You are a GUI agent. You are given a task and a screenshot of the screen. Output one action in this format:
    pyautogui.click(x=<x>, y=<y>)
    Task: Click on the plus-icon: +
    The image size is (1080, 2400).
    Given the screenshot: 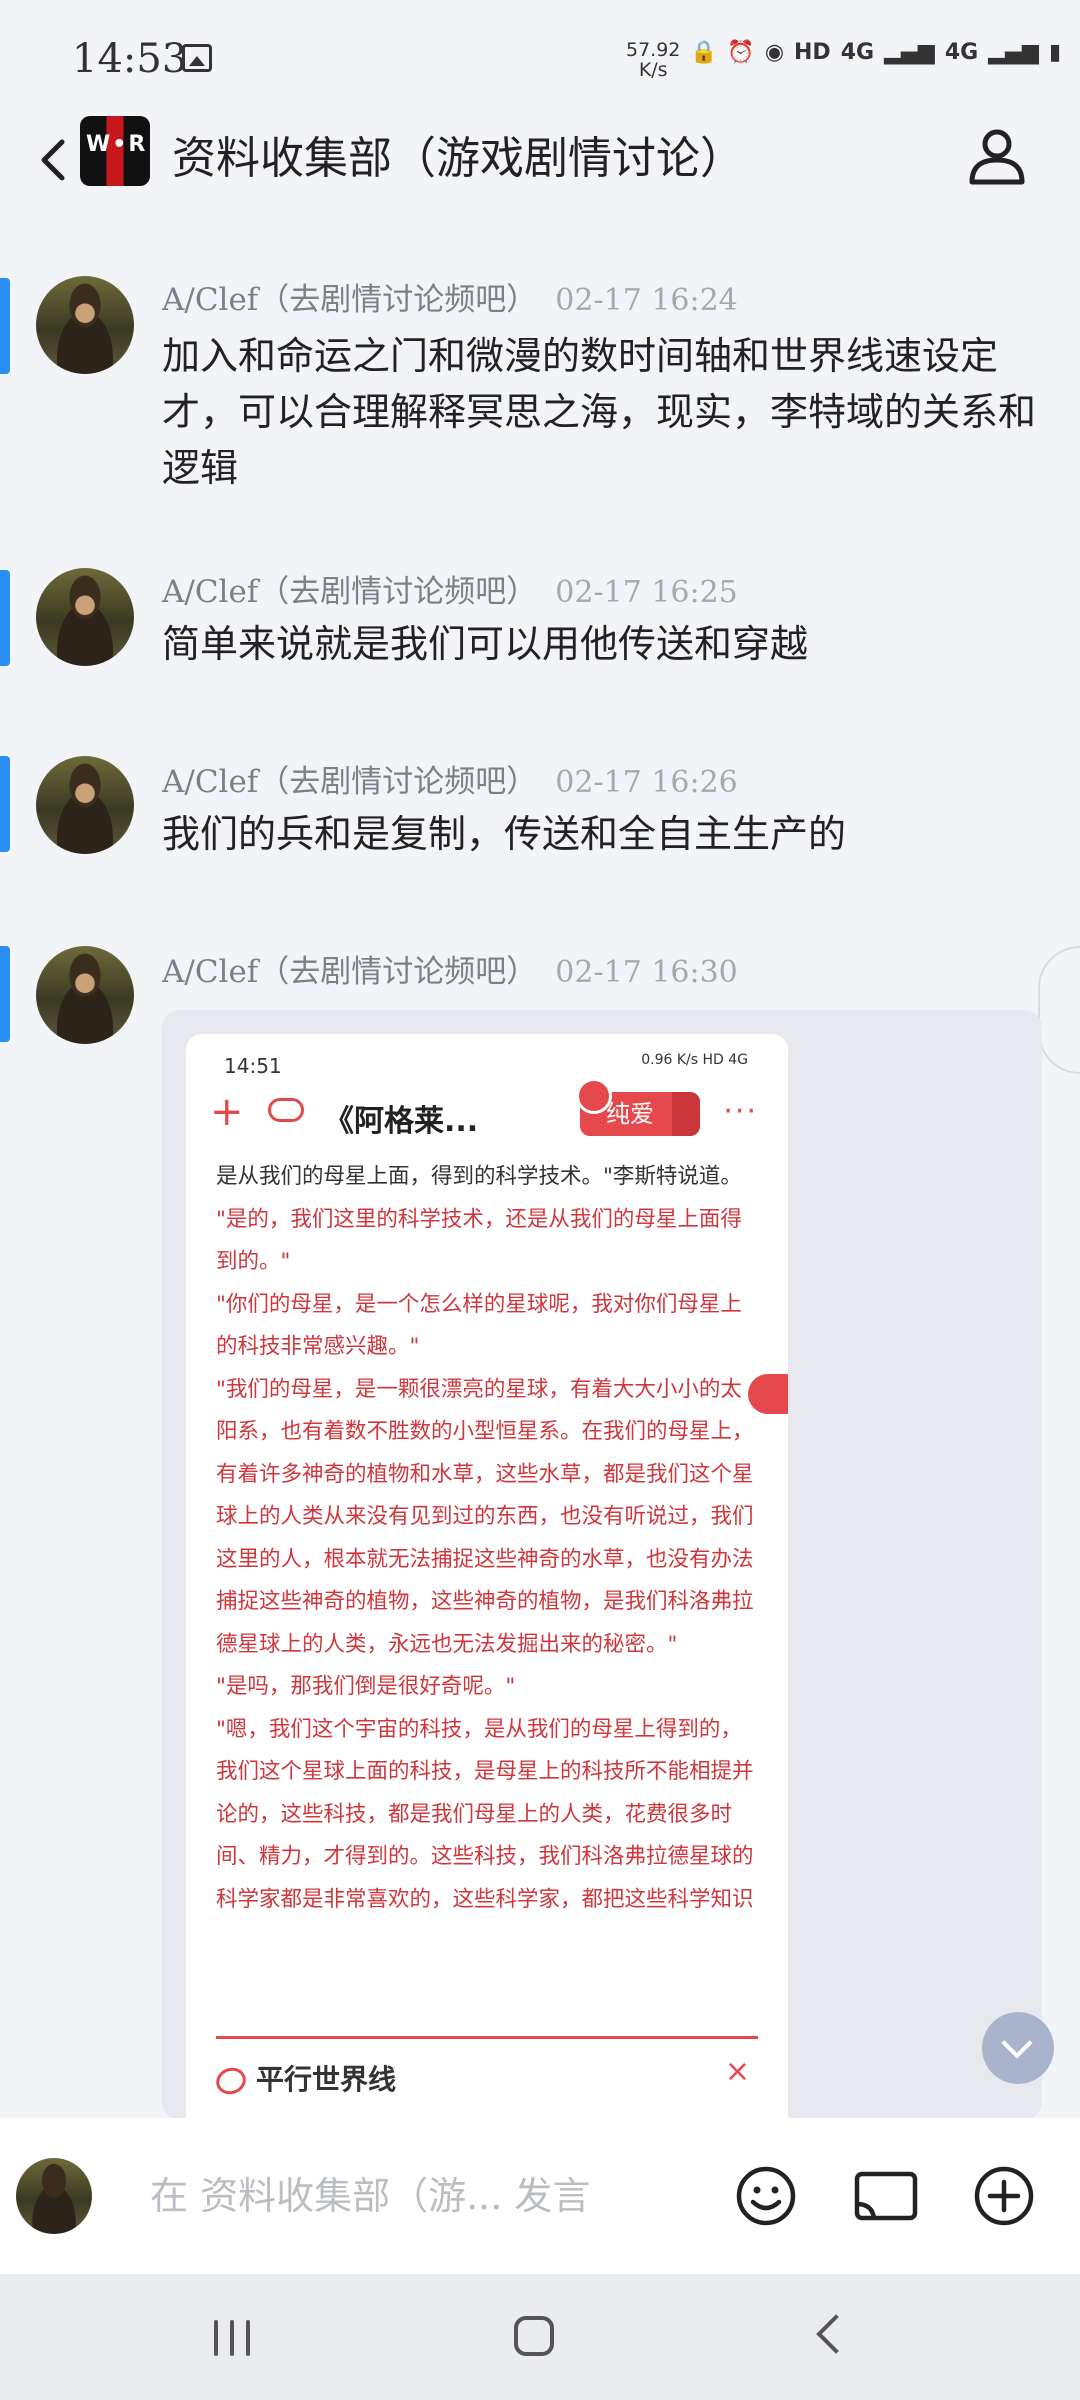 What is the action you would take?
    pyautogui.click(x=227, y=1112)
    